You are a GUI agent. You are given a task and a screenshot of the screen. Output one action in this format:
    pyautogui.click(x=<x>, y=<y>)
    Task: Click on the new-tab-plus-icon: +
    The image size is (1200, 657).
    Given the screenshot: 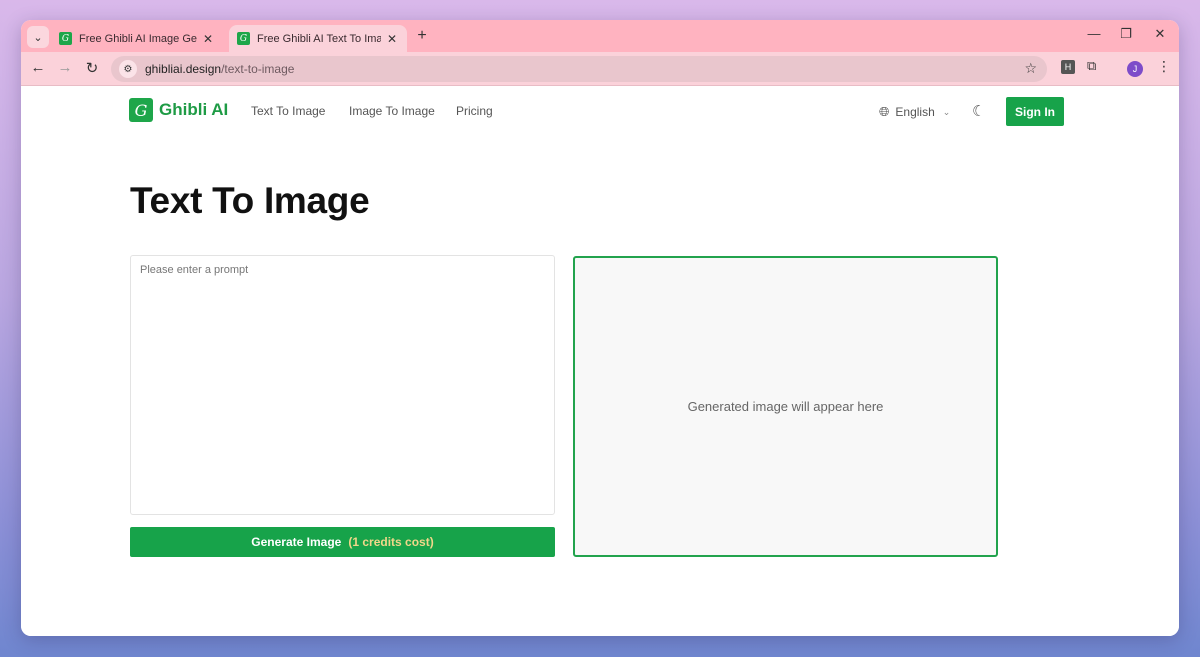 What is the action you would take?
    pyautogui.click(x=422, y=36)
    